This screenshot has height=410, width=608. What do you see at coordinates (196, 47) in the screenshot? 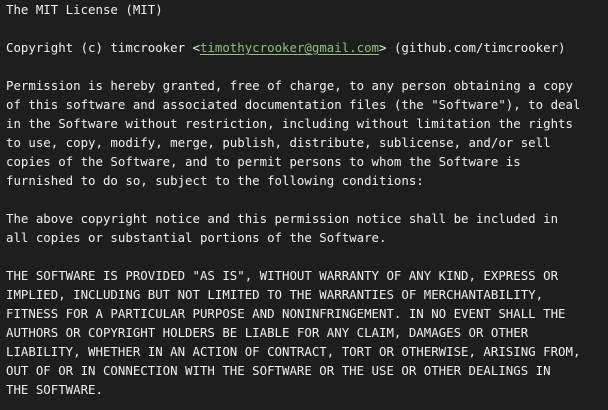
I see `email-open-bracket: <` at bounding box center [196, 47].